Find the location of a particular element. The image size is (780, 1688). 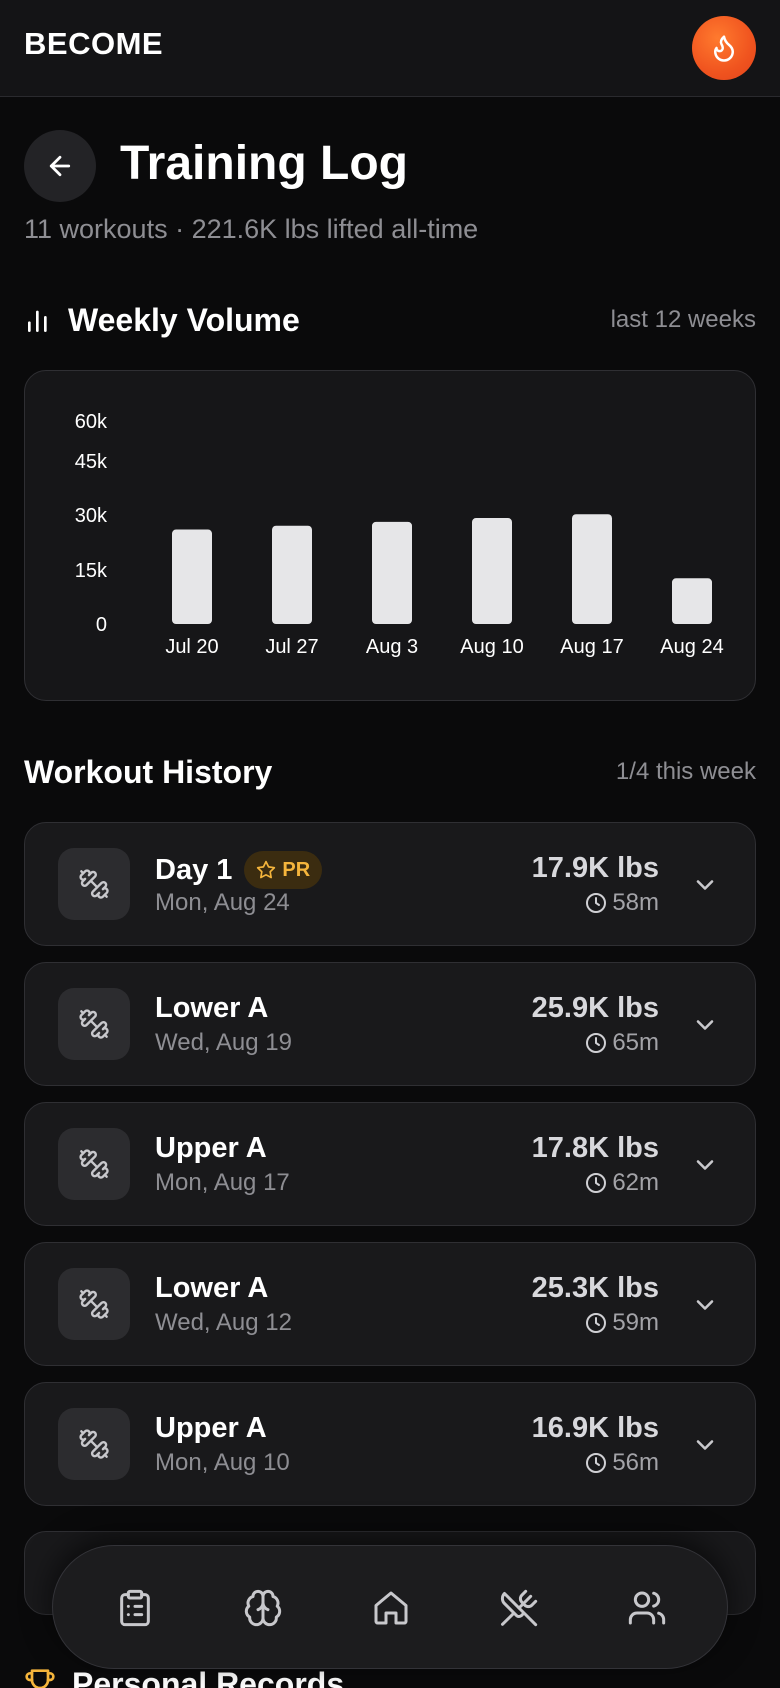

weekly-volume-range: last 12 weeks is located at coordinates (683, 319).